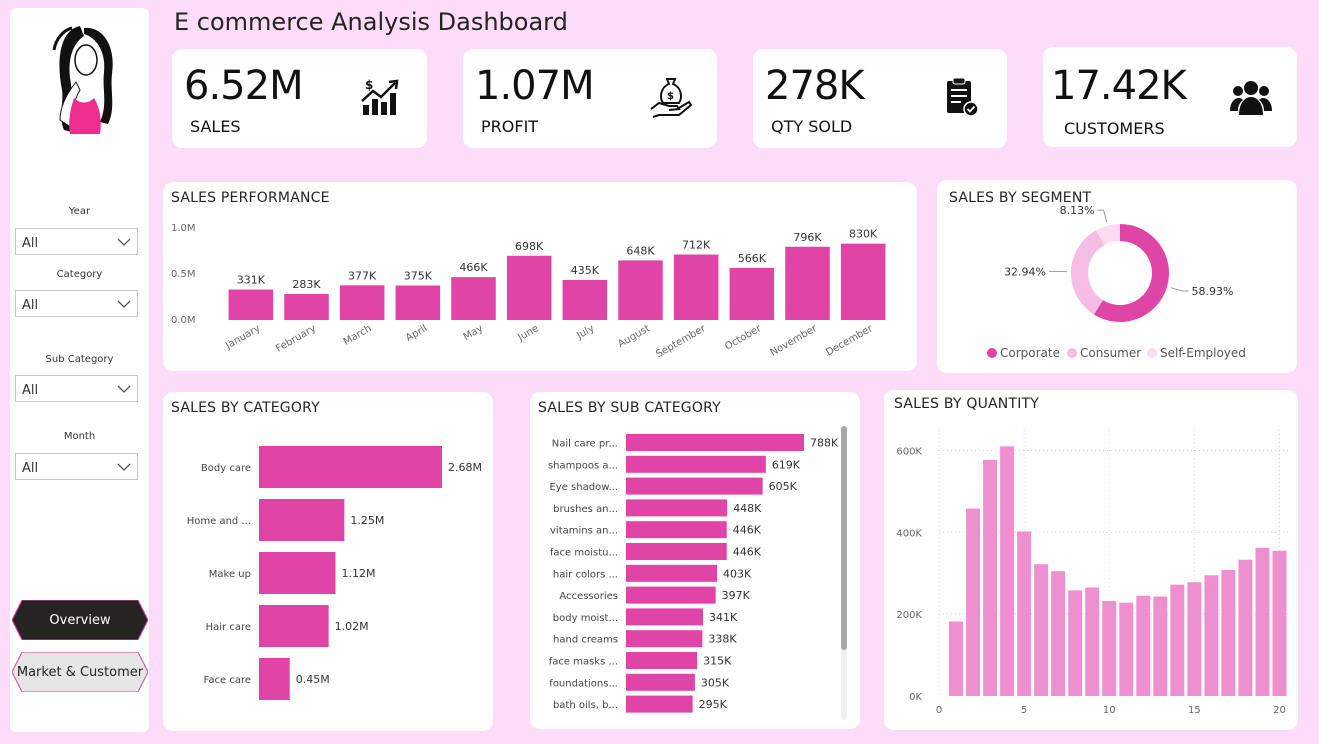 This screenshot has width=1319, height=744. Describe the element at coordinates (380, 96) in the screenshot. I see `trend-chart-icon: $` at that location.